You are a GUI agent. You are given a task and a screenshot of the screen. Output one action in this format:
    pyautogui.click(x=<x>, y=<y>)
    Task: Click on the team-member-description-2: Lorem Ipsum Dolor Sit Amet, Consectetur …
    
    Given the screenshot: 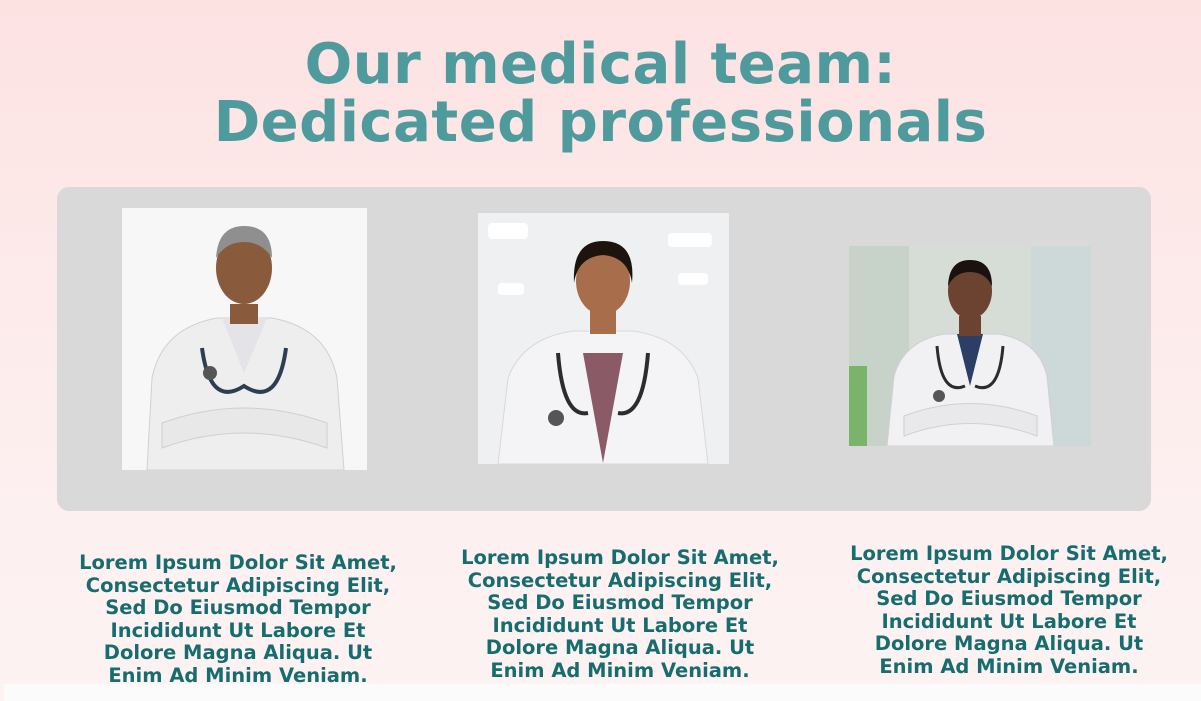 What is the action you would take?
    pyautogui.click(x=620, y=614)
    